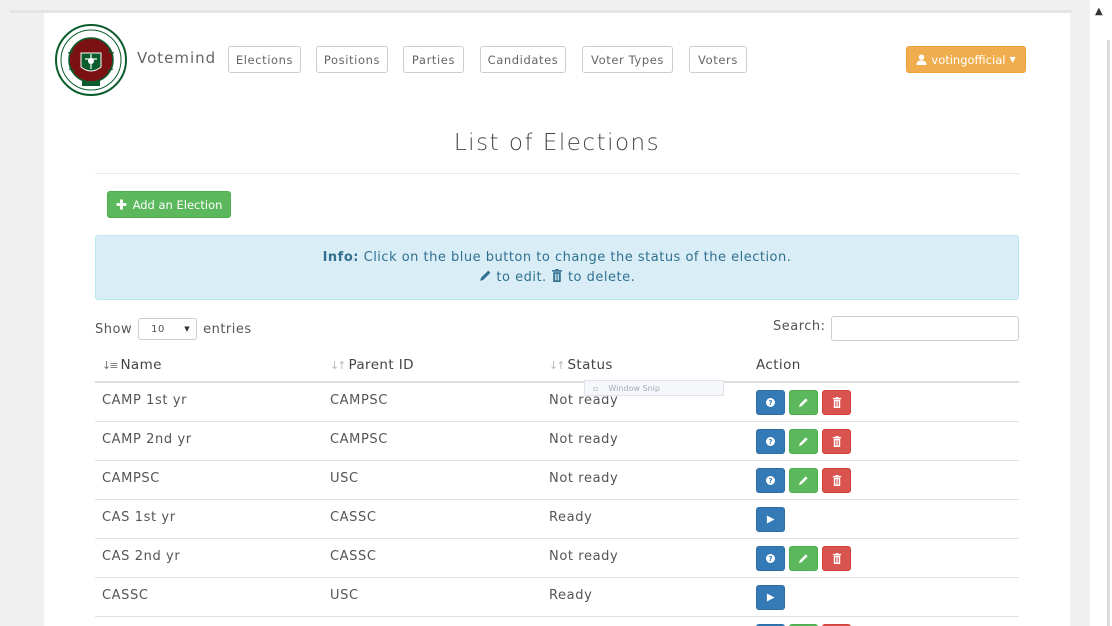 This screenshot has height=626, width=1112. What do you see at coordinates (433, 59) in the screenshot?
I see `nav-parties: Parties` at bounding box center [433, 59].